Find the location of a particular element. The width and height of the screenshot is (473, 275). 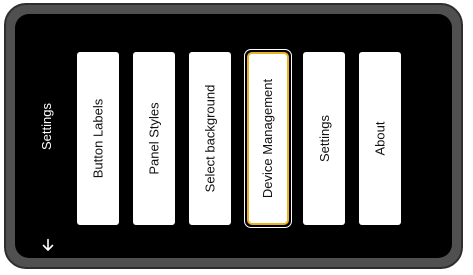

menu-item-panel-styles: Panel Styles is located at coordinates (154, 138).